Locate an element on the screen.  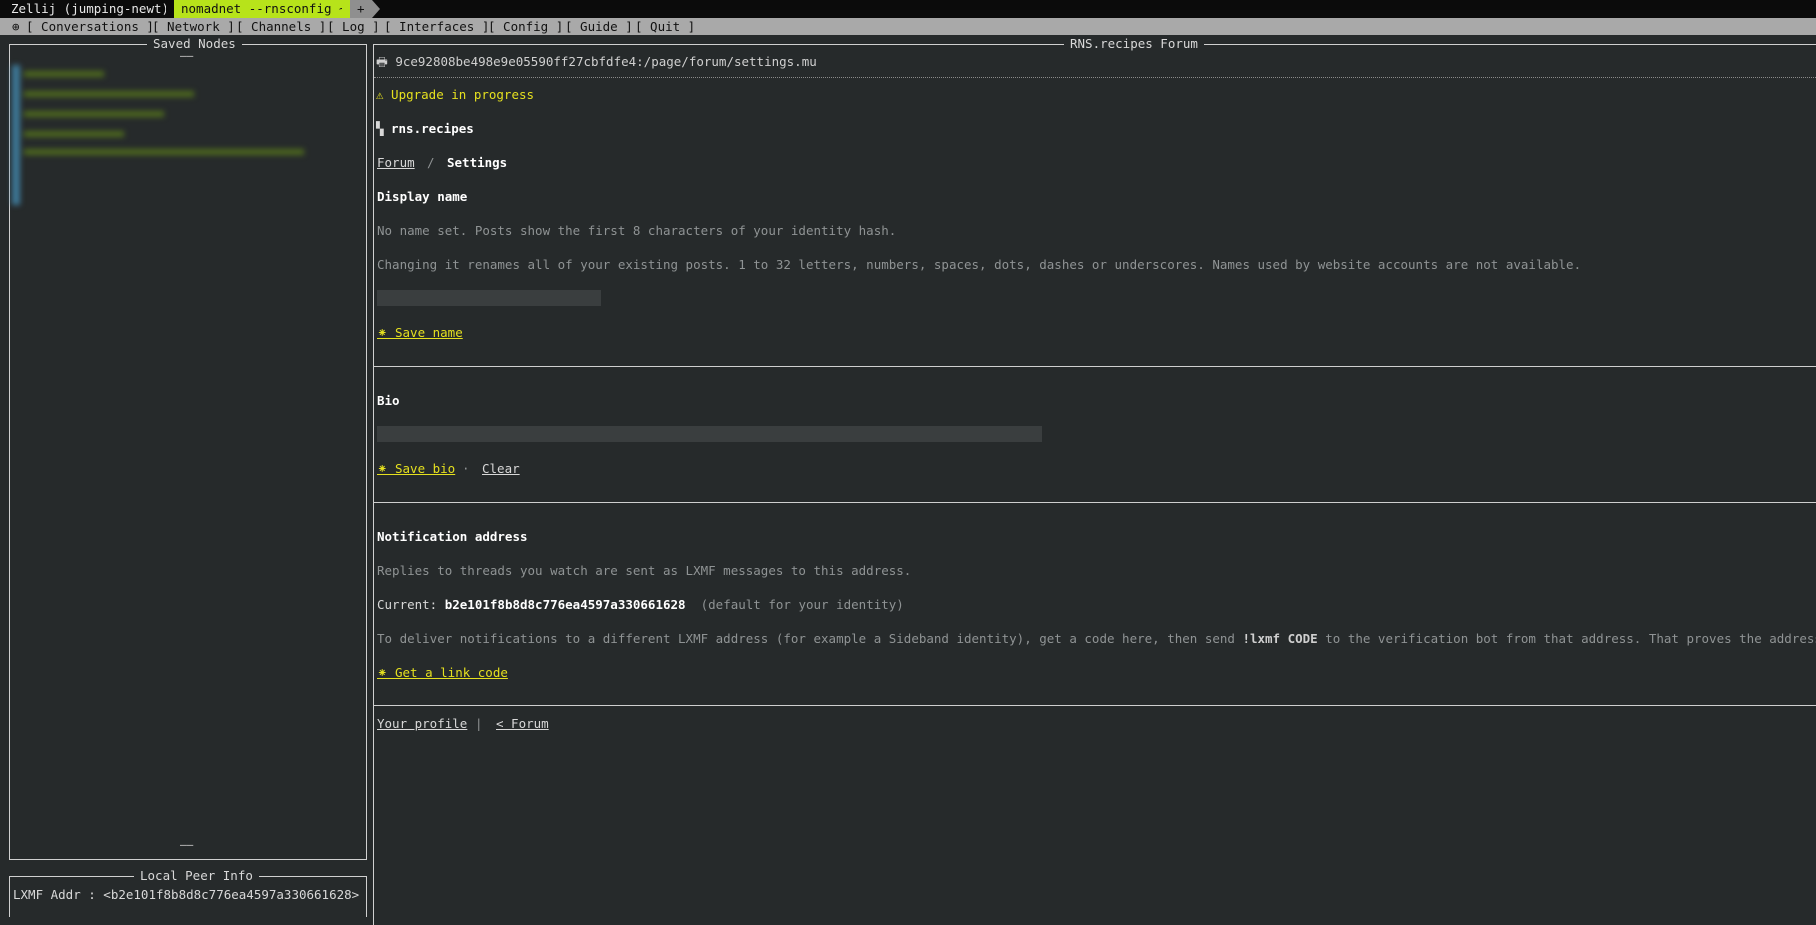
globe-icon: ⊕ is located at coordinates (16, 26).